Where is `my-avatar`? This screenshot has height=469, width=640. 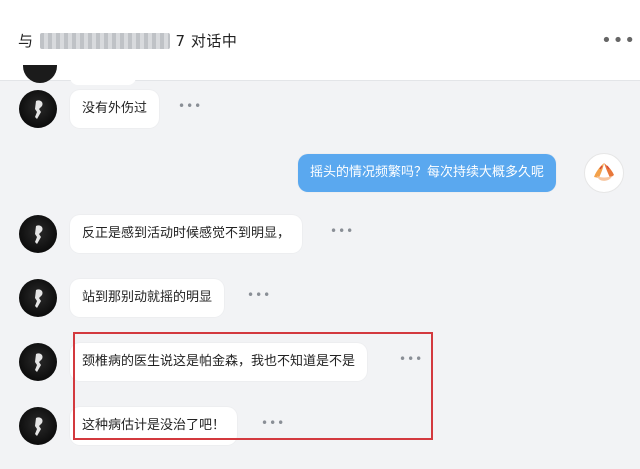 my-avatar is located at coordinates (604, 173).